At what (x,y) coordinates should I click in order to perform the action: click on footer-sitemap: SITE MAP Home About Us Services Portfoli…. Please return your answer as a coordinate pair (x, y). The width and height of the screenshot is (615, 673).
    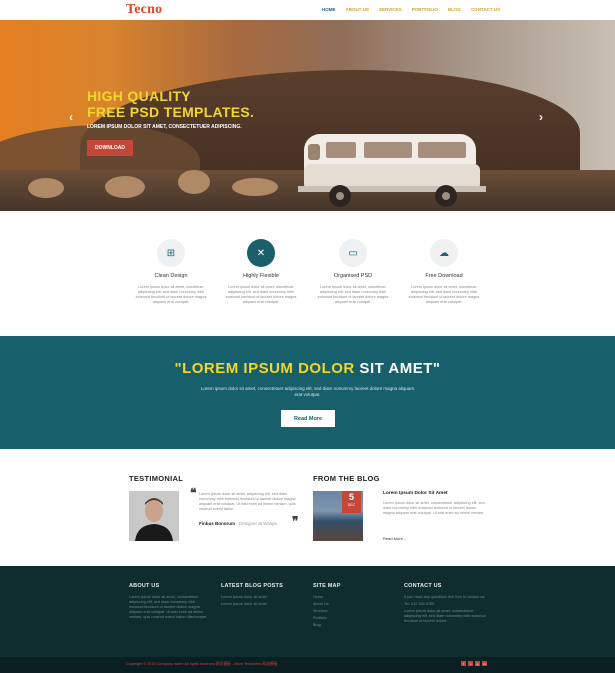
    Looking at the image, I should click on (348, 606).